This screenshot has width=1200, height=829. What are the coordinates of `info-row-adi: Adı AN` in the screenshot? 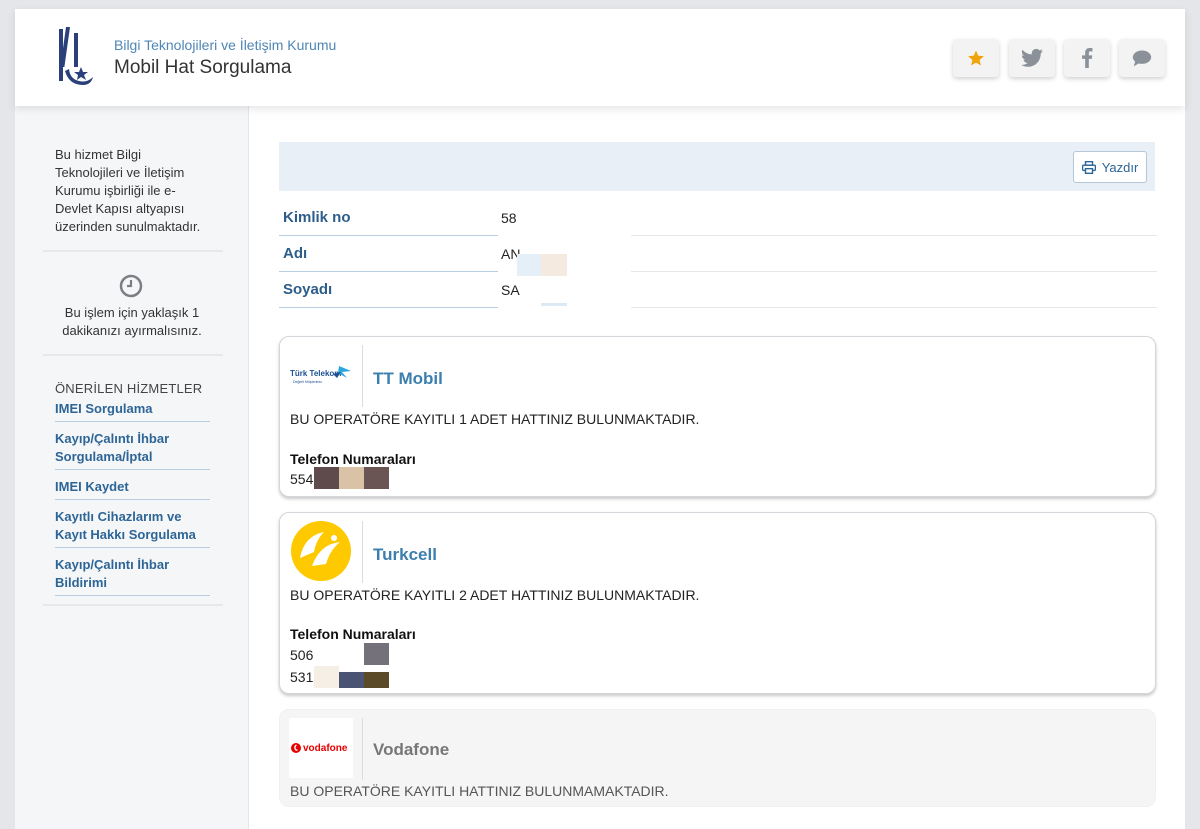 It's located at (718, 256).